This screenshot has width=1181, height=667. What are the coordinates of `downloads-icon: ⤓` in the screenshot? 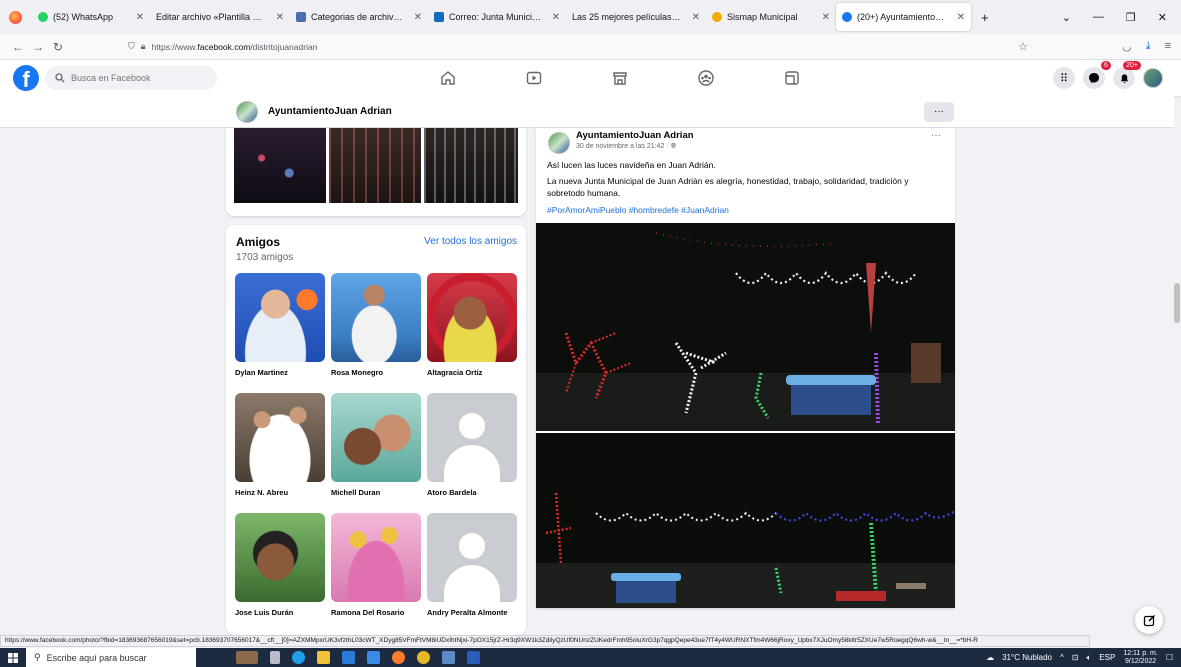 It's located at (1148, 46).